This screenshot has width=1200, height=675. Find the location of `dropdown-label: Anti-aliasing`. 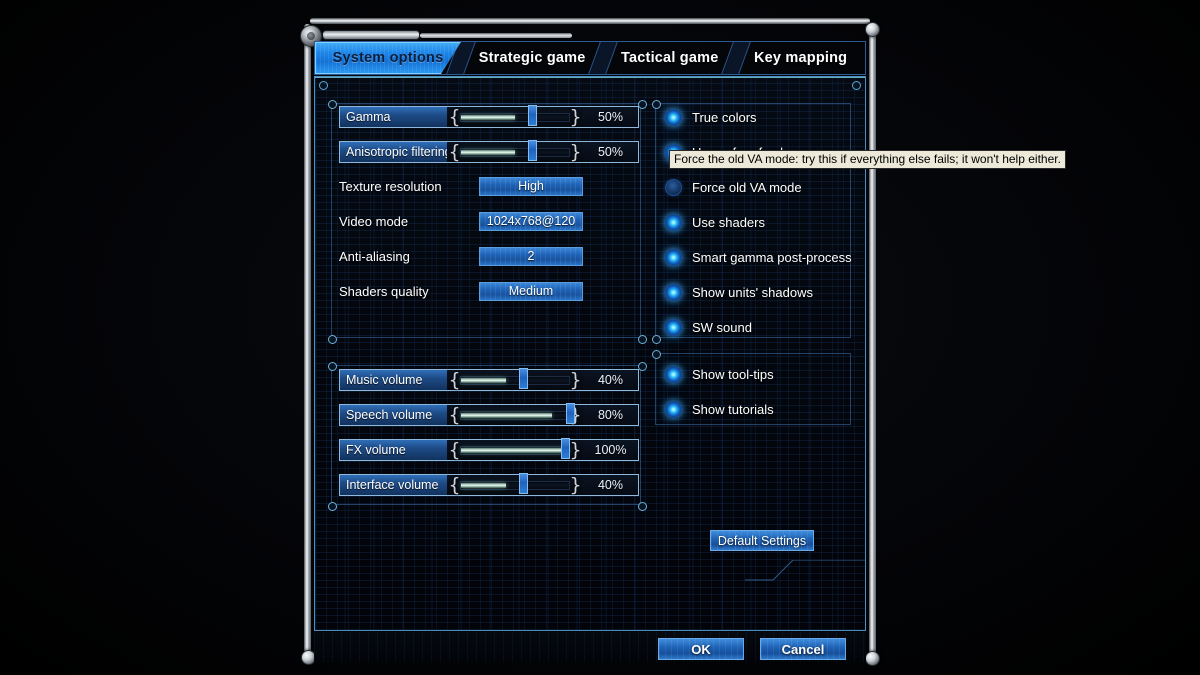

dropdown-label: Anti-aliasing is located at coordinates (374, 256).